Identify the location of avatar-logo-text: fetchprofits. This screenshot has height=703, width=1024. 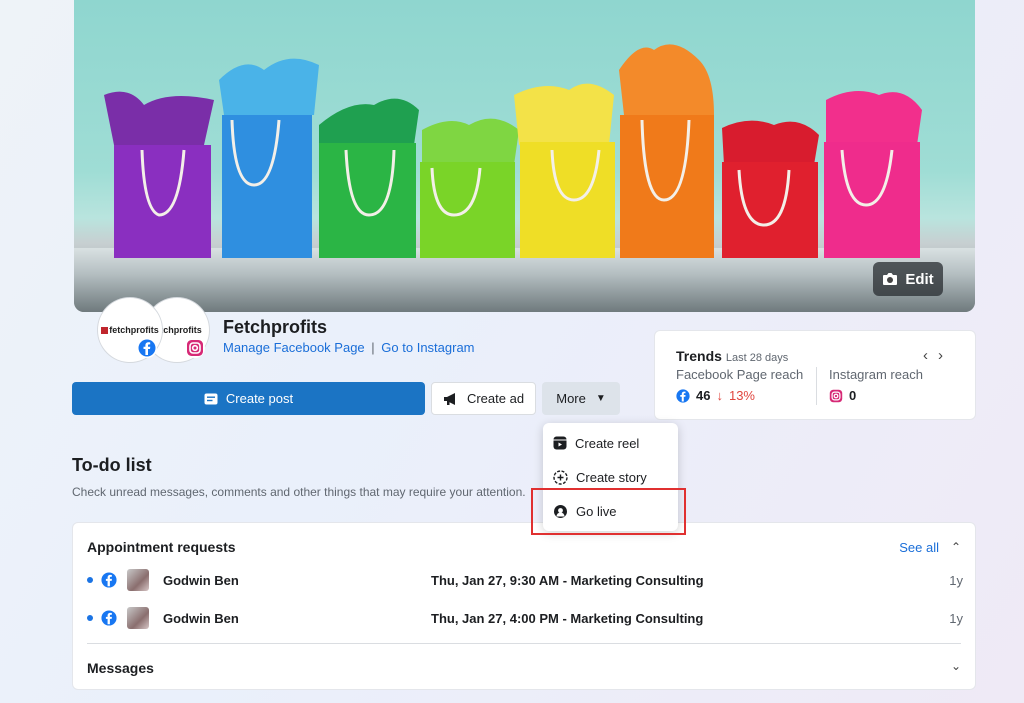
(134, 330).